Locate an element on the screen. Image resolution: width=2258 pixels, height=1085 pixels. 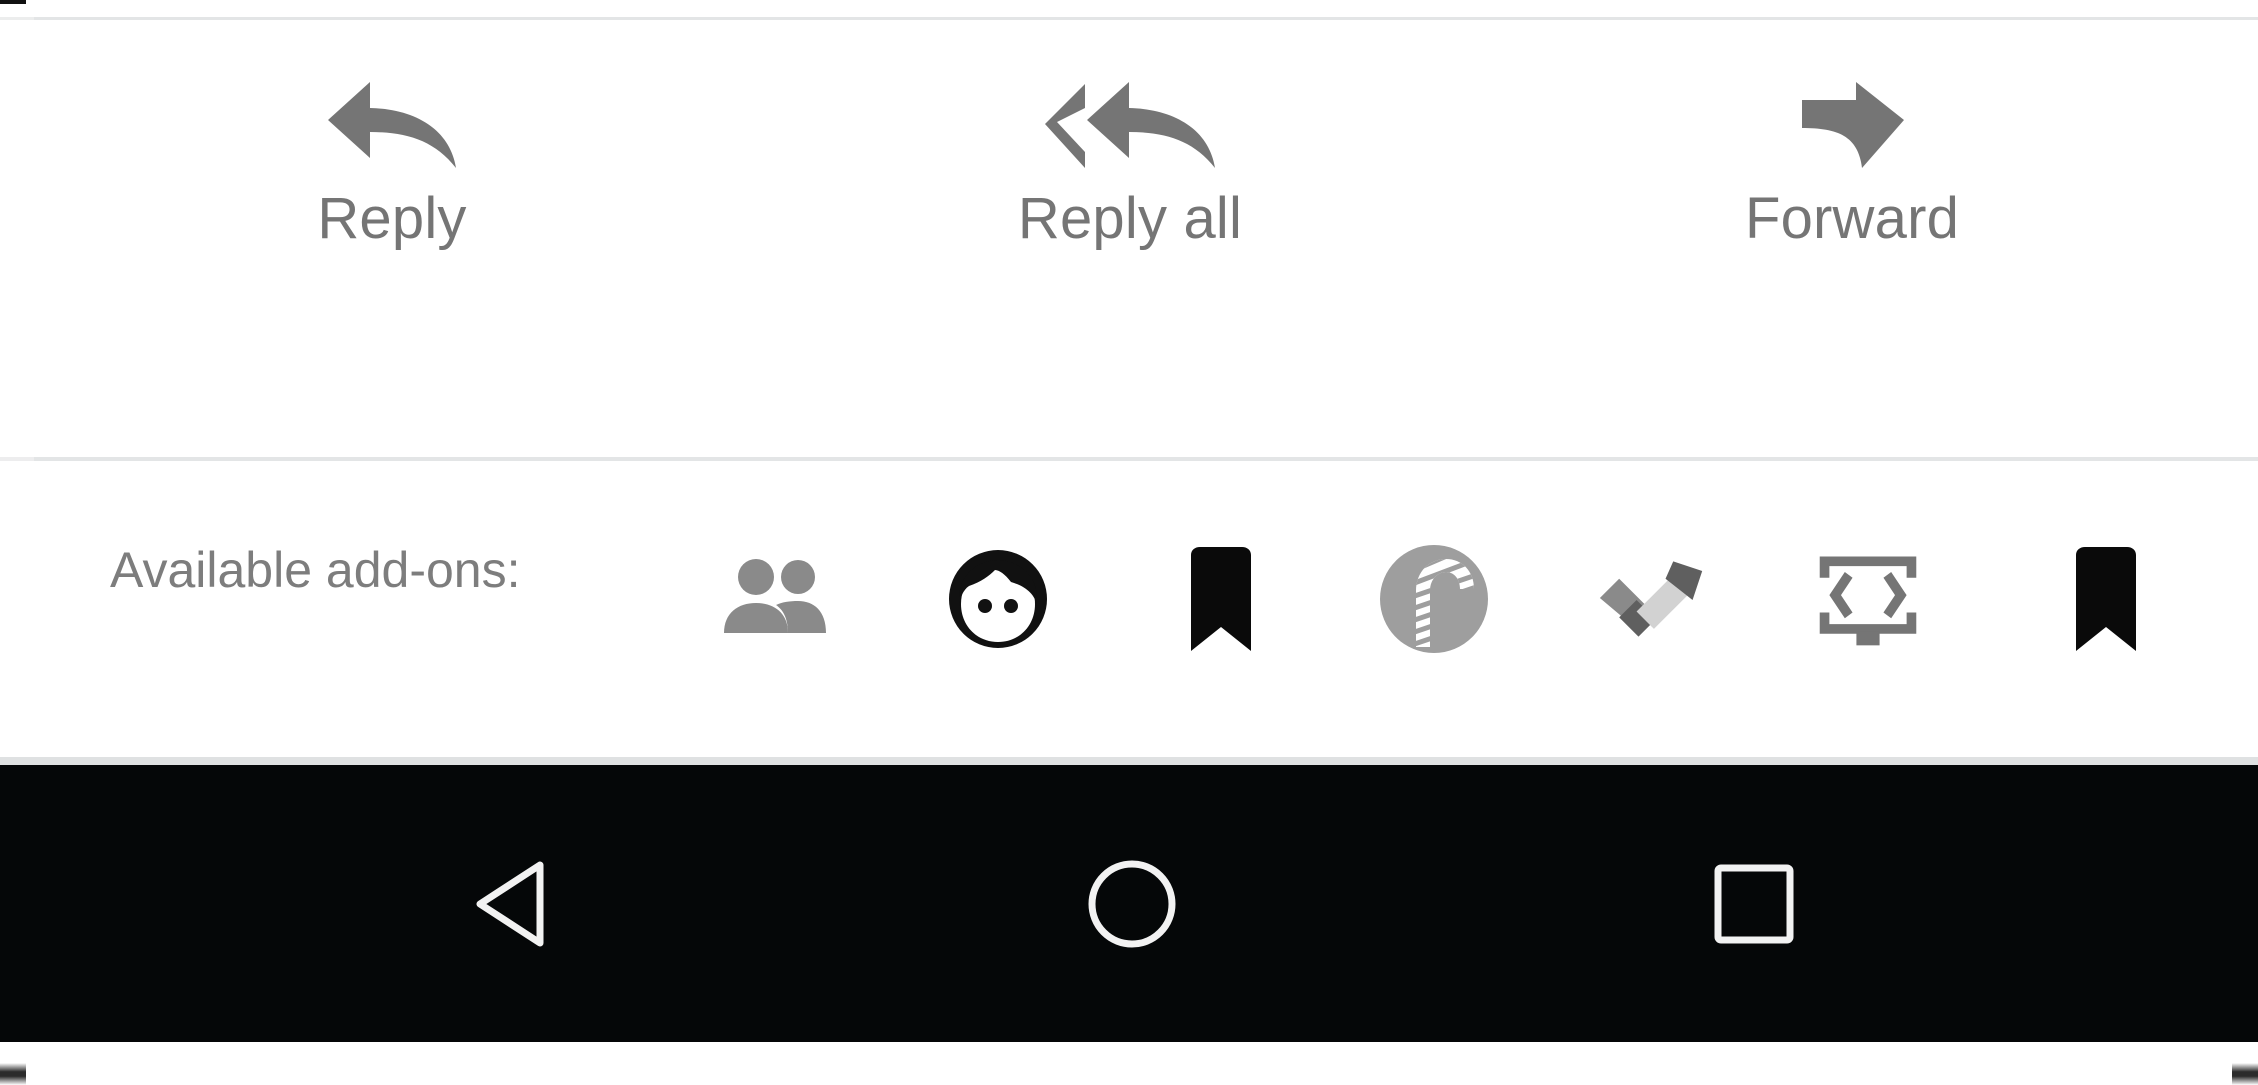
checkmark-icon is located at coordinates (1652, 599).